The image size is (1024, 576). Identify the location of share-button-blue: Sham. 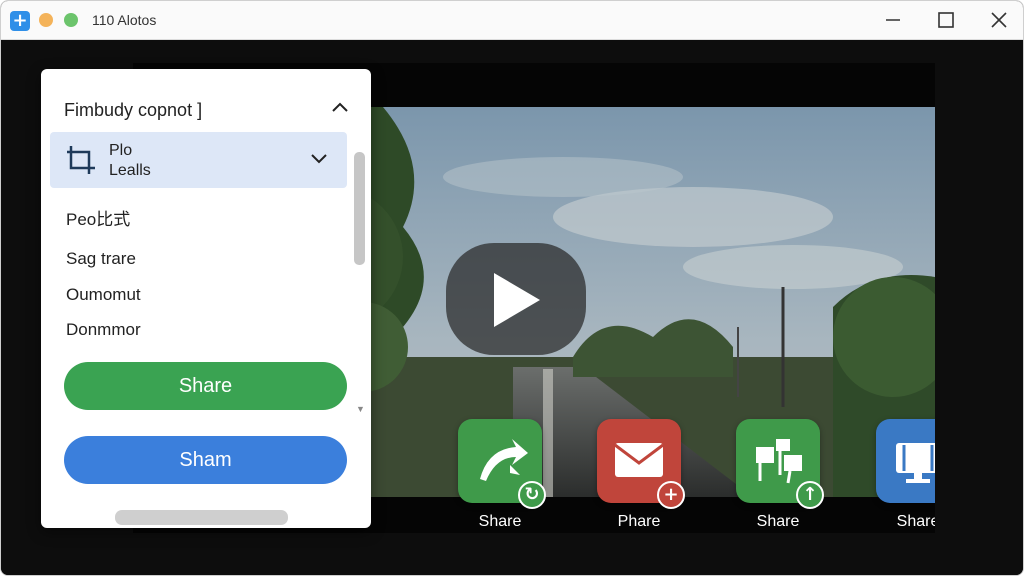
(205, 460).